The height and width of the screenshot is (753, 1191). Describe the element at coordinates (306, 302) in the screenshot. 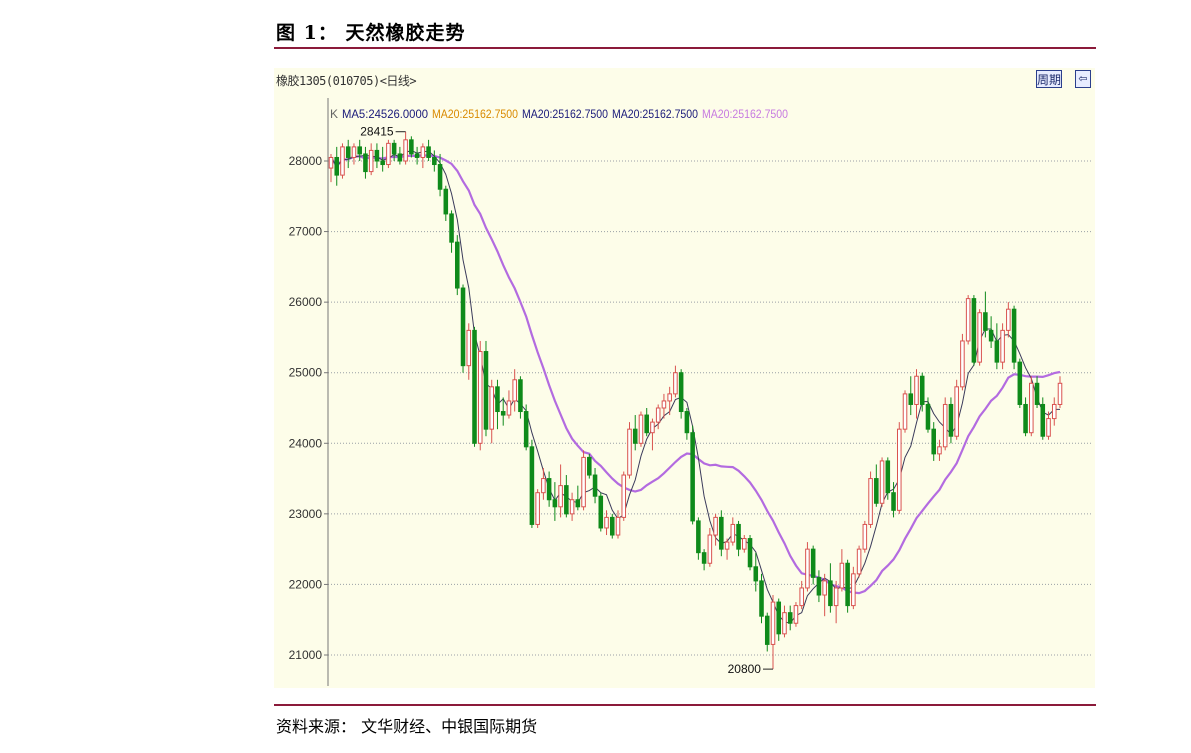

I see `y-tick-label: 26000` at that location.